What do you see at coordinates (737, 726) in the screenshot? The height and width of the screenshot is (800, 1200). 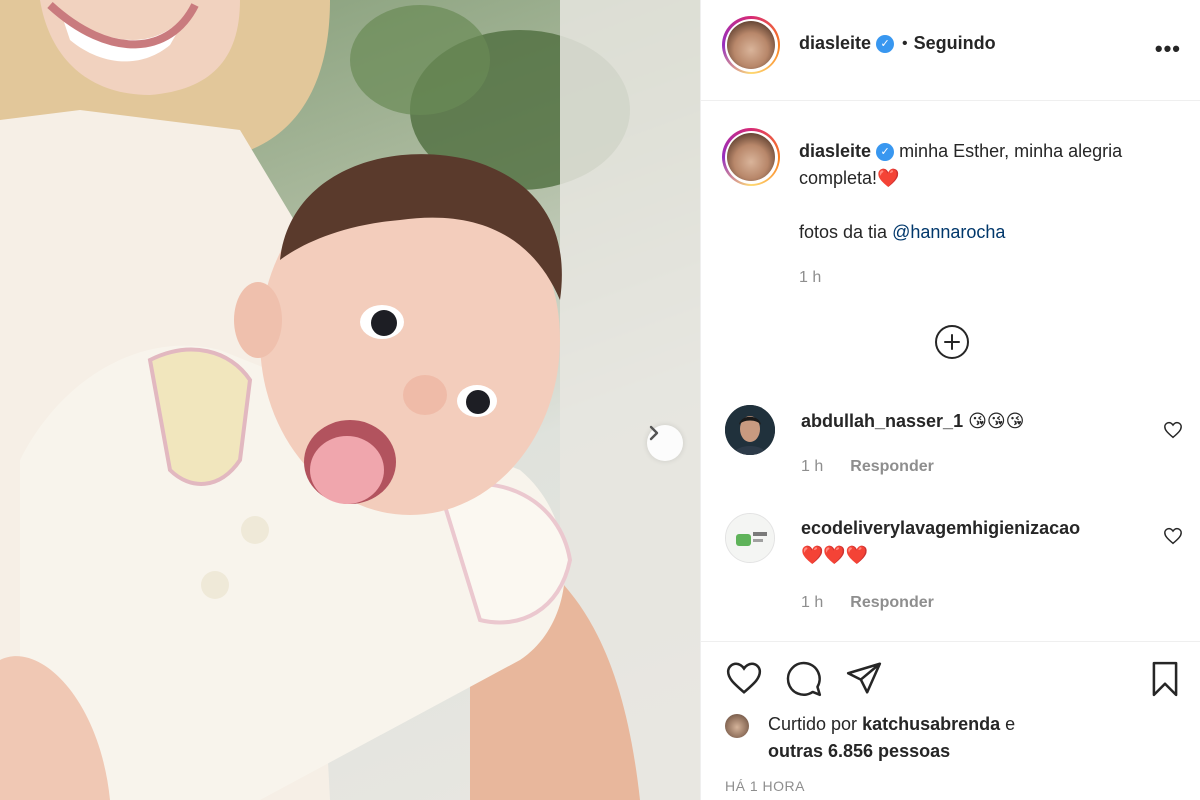 I see `liker-avatar` at bounding box center [737, 726].